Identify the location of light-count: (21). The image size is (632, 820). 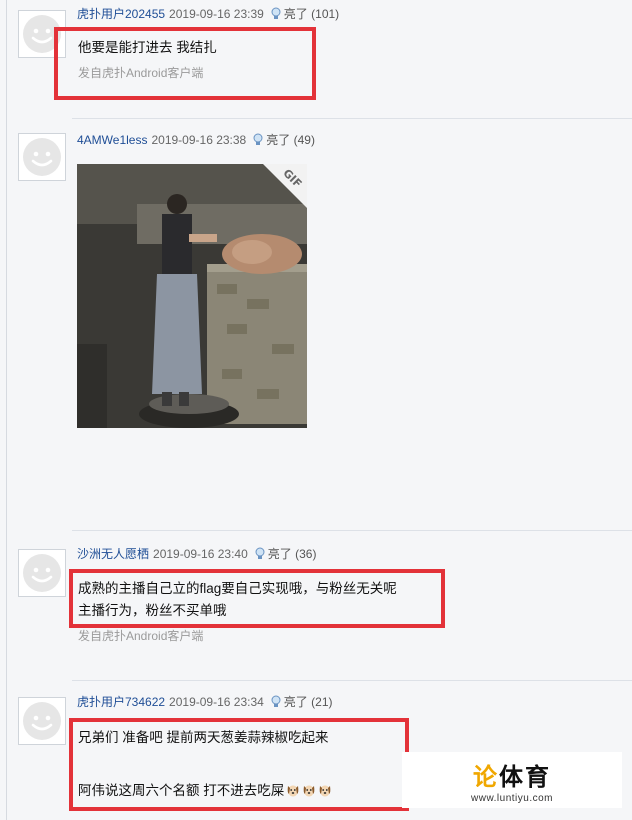
(322, 702).